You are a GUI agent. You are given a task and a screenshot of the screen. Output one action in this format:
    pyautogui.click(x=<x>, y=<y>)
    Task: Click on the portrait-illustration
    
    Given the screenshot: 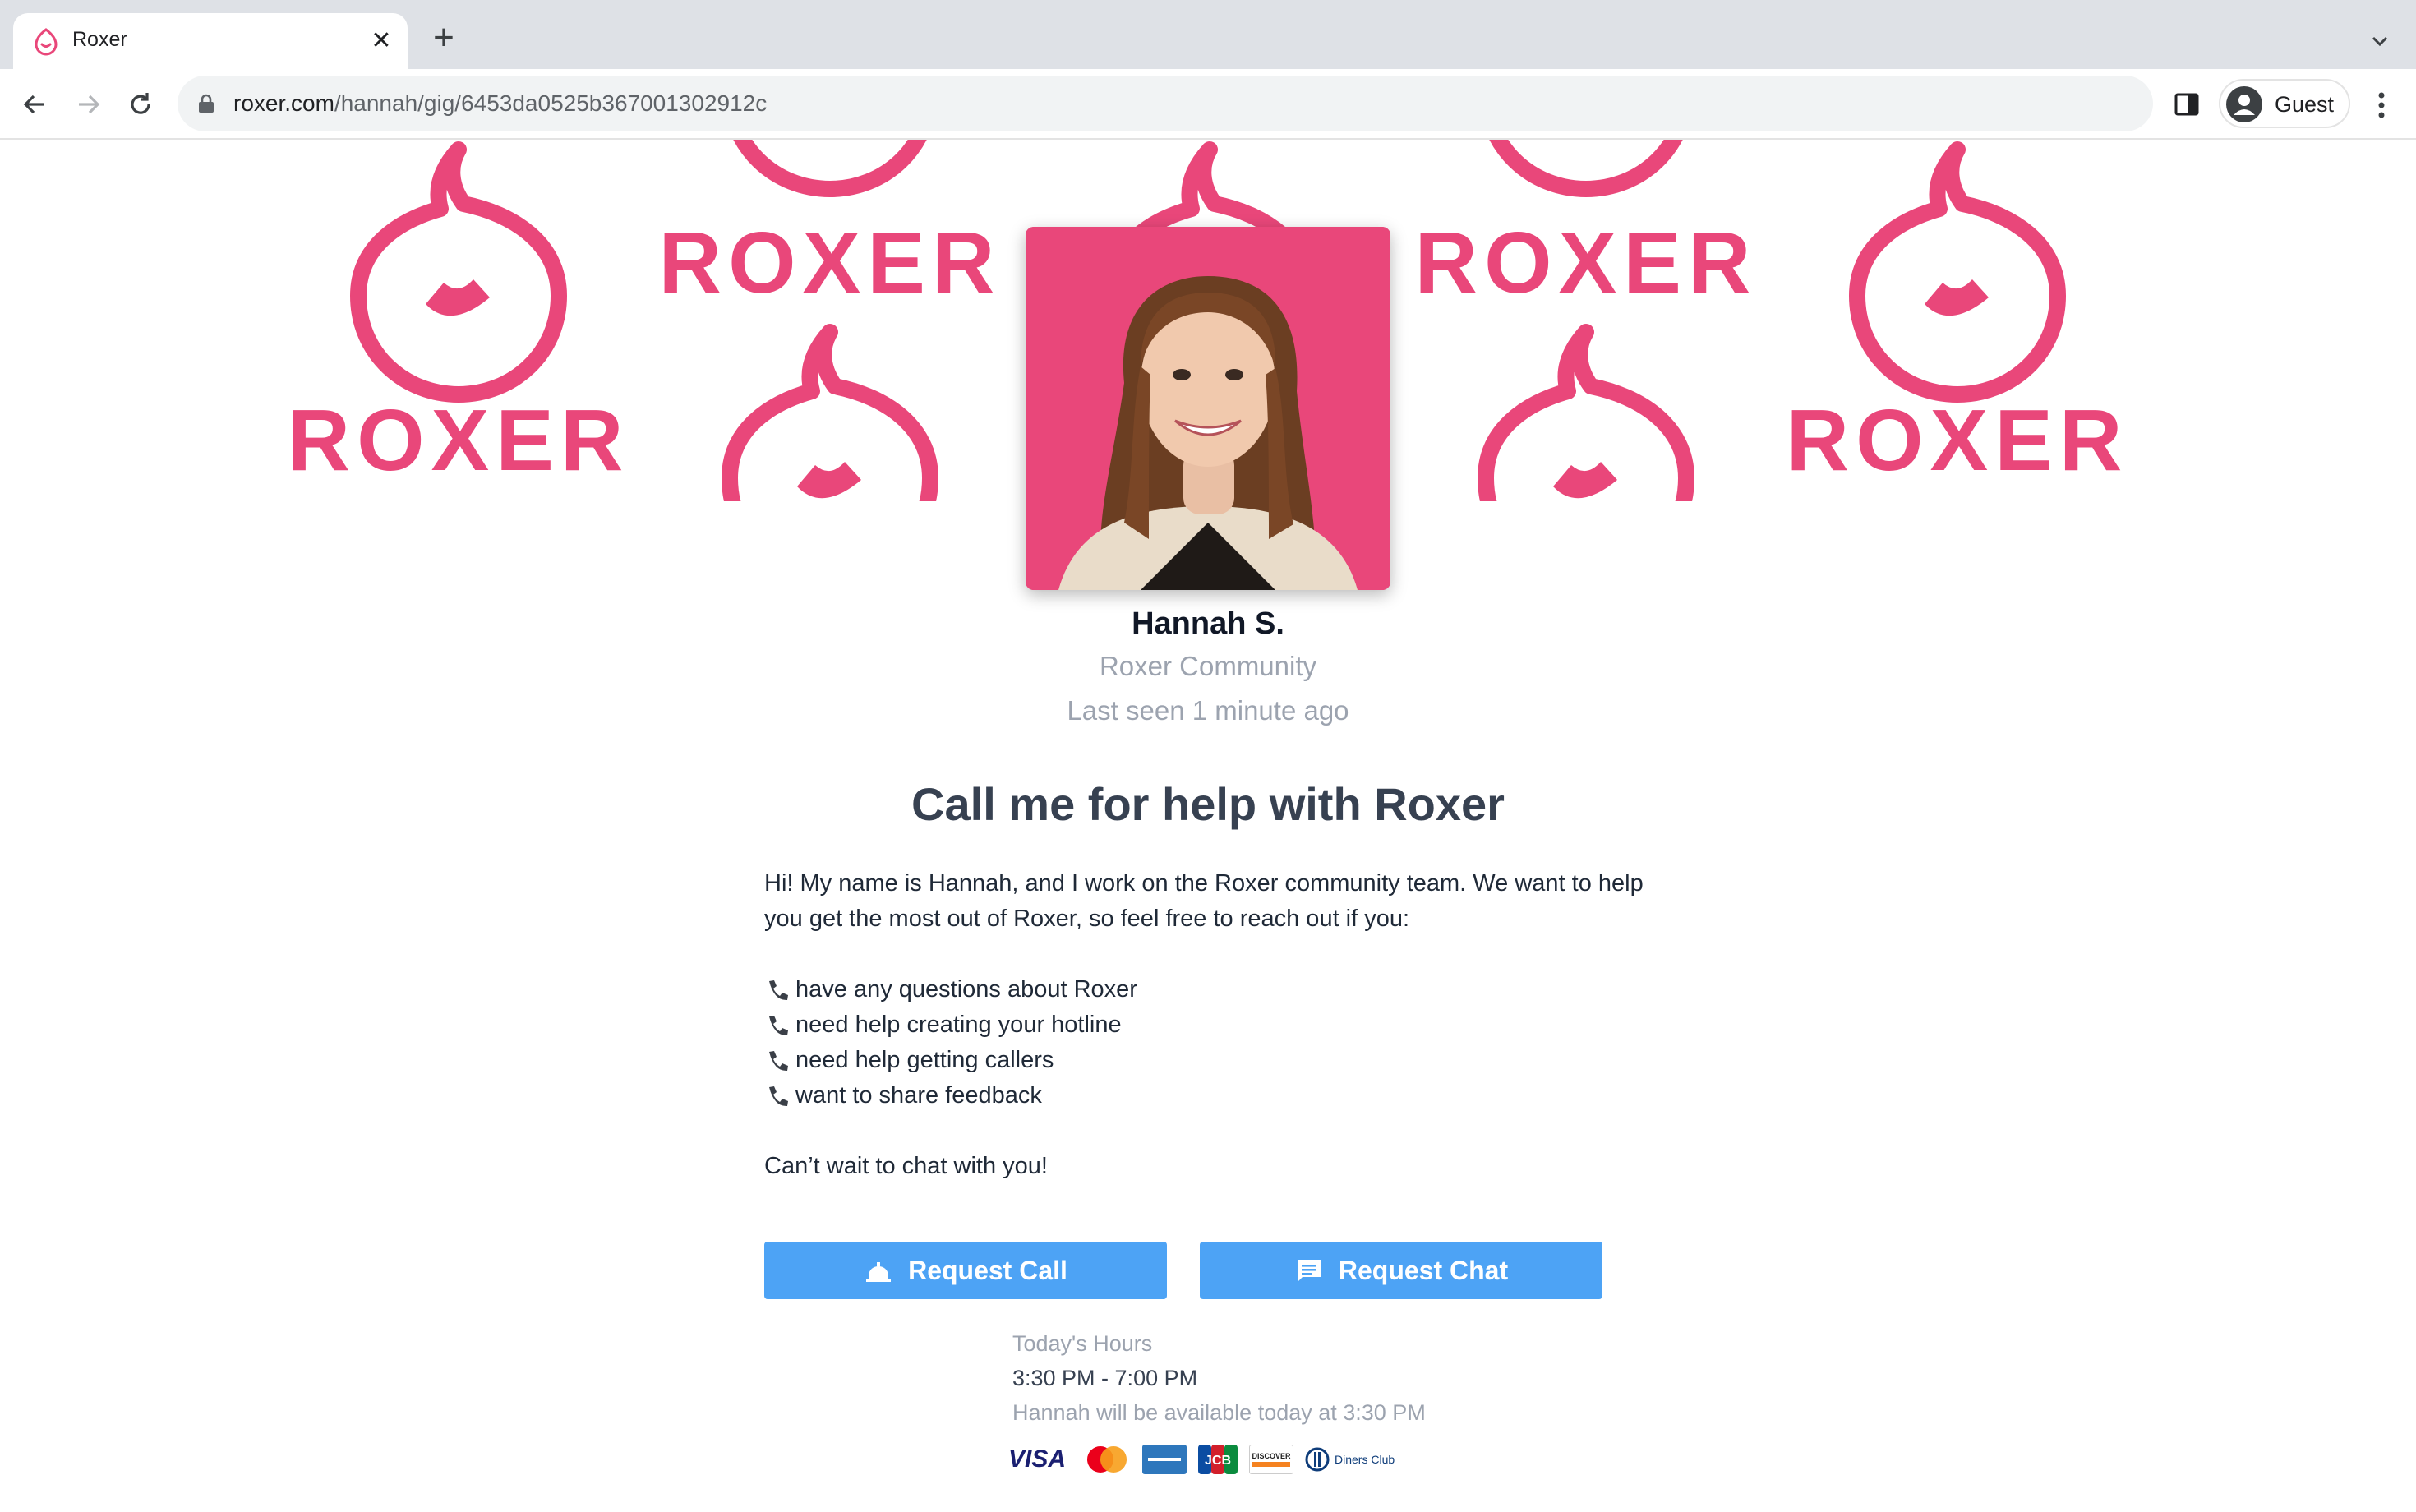 What is the action you would take?
    pyautogui.click(x=1208, y=408)
    